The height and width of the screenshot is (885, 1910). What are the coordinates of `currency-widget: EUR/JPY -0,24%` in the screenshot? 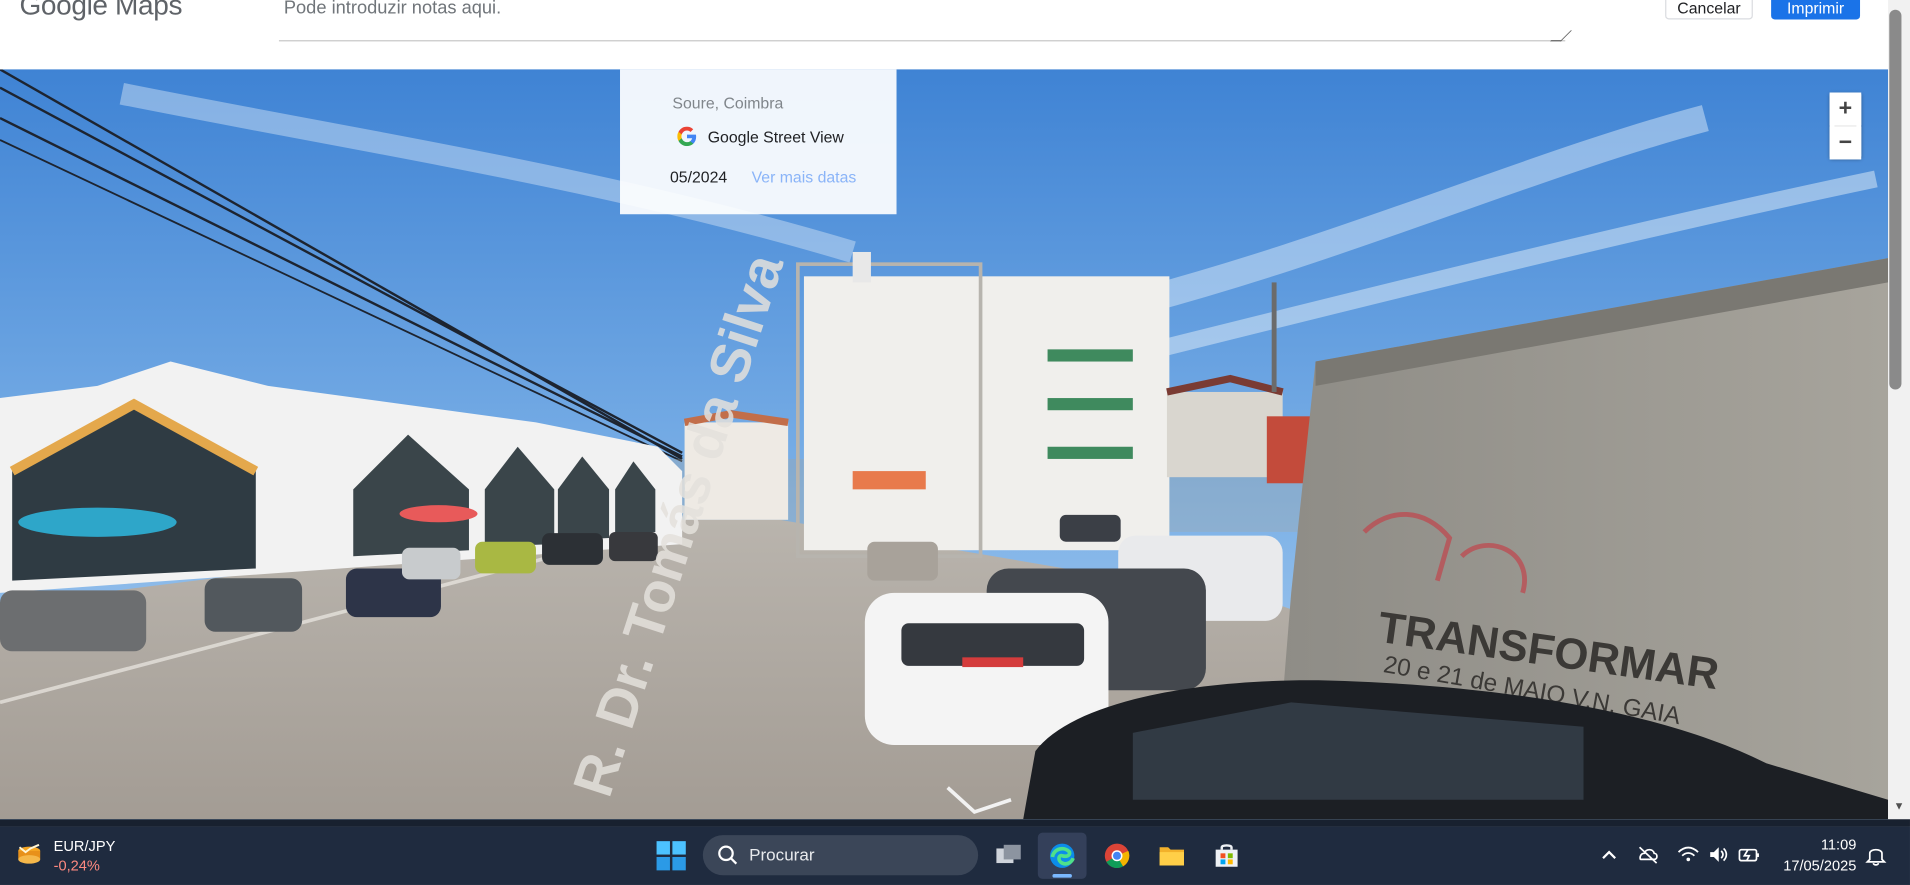 It's located at (82, 856).